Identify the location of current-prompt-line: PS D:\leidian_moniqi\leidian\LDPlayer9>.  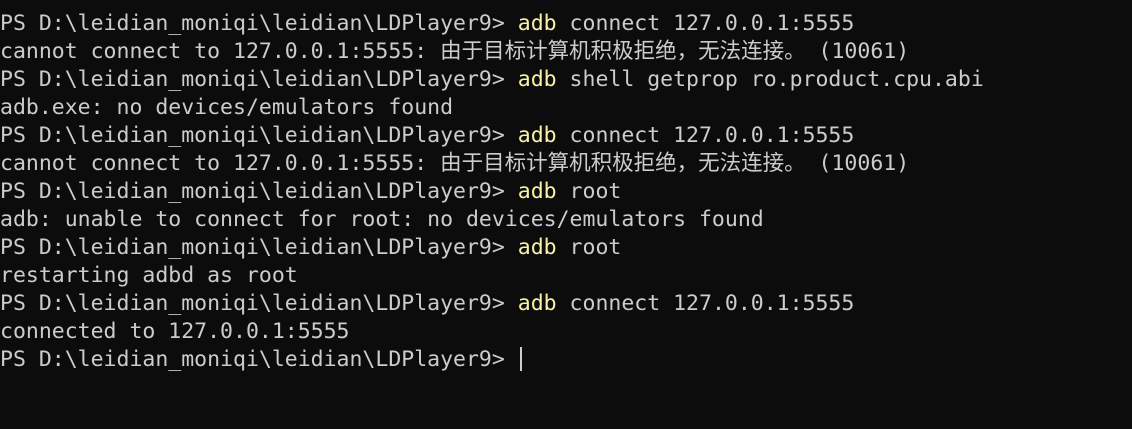
(566, 360).